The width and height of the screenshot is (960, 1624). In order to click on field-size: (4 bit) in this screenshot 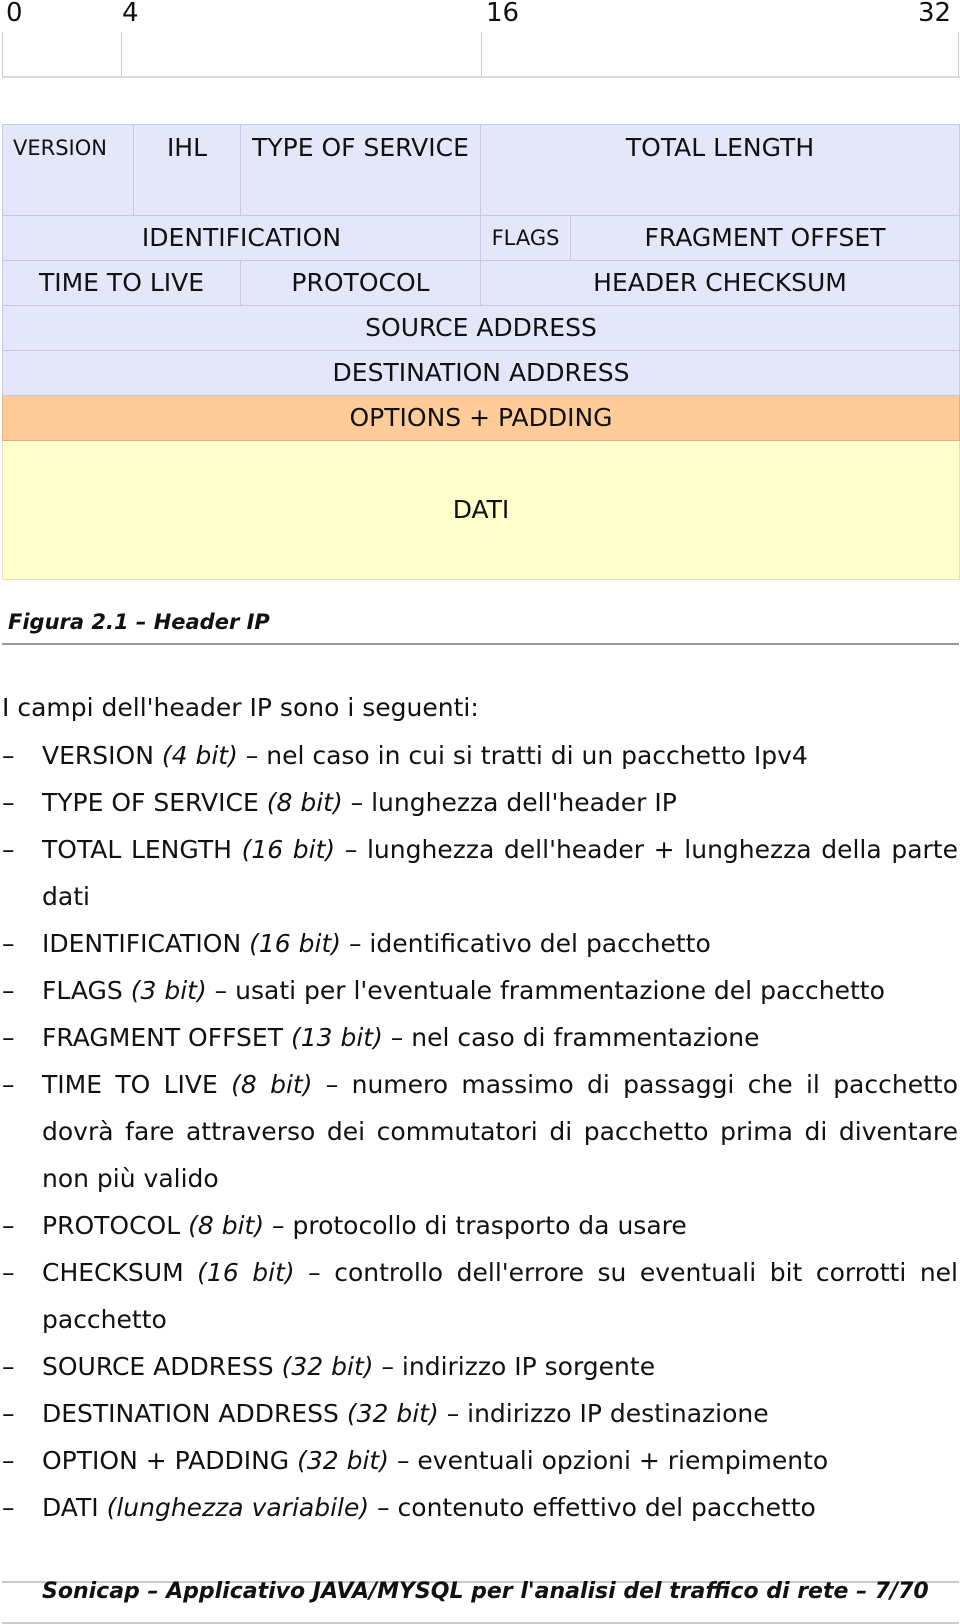, I will do `click(199, 755)`.